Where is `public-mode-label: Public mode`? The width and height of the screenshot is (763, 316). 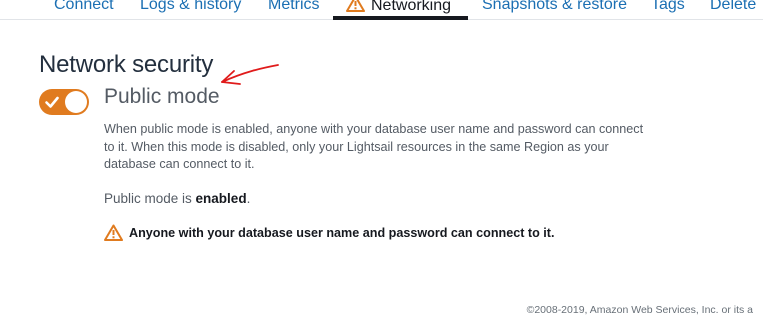
public-mode-label: Public mode is located at coordinates (162, 96).